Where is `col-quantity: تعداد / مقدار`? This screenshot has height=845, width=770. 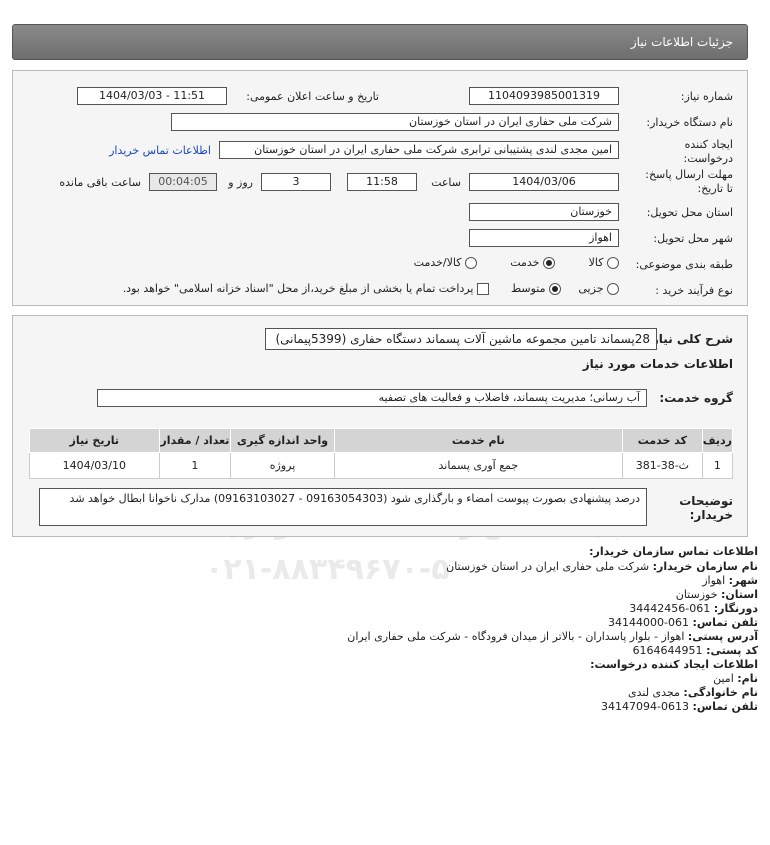 col-quantity: تعداد / مقدار is located at coordinates (195, 440).